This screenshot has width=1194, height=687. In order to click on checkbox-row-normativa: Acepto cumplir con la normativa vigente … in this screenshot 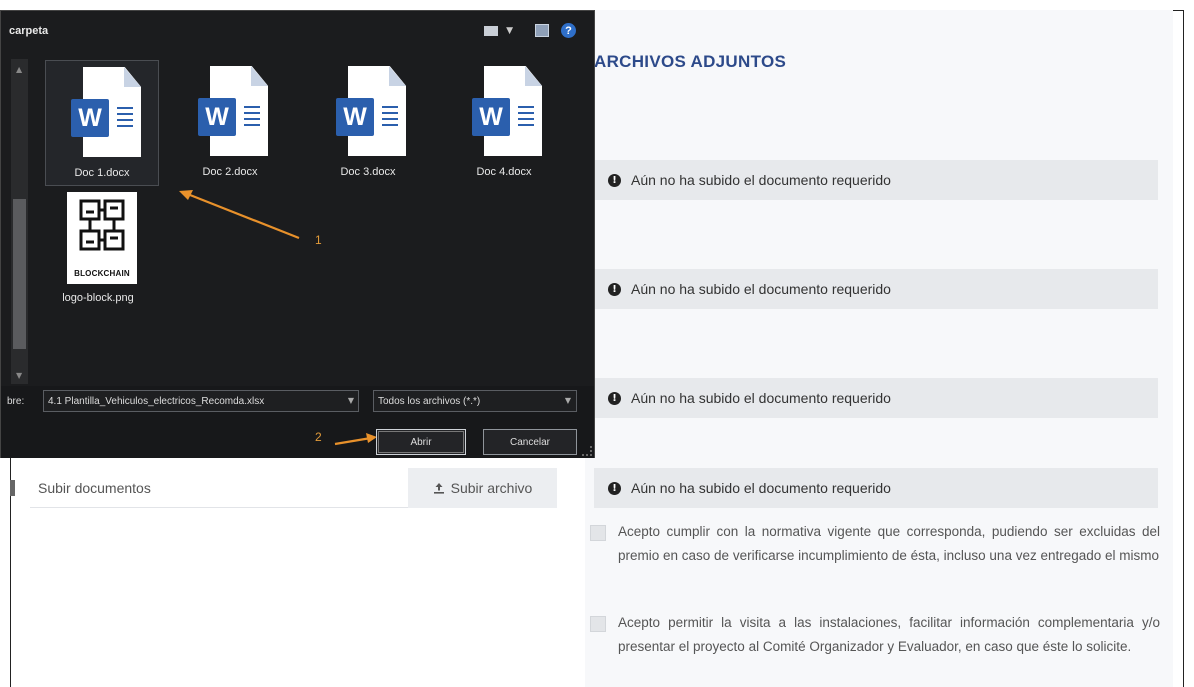, I will do `click(875, 544)`.